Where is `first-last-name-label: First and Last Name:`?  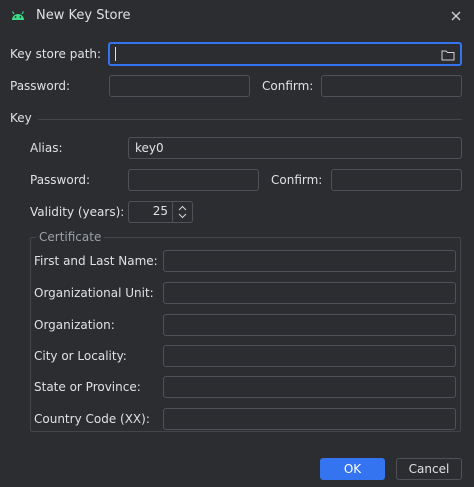 first-last-name-label: First and Last Name: is located at coordinates (96, 261).